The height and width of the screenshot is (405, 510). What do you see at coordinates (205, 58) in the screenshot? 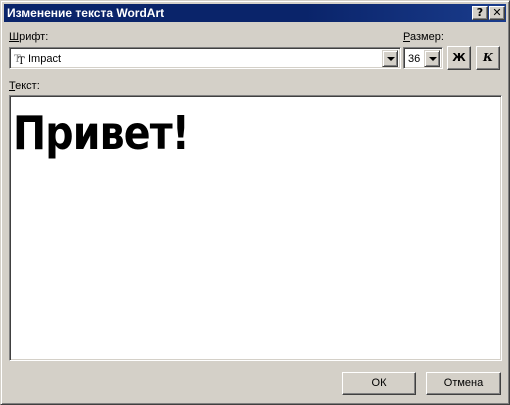
I see `font-combobox: T T Impact` at bounding box center [205, 58].